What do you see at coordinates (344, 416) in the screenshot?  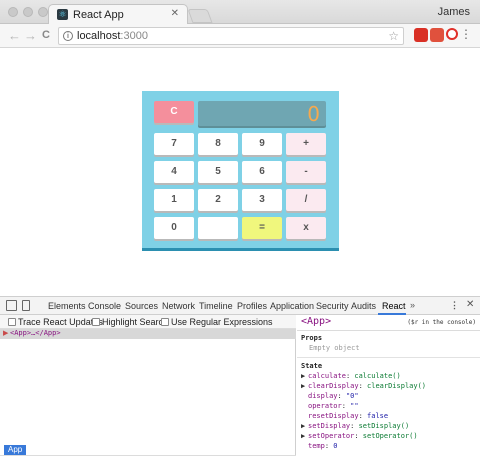 I see `state-row-resetDisplay: resetDisplay: false` at bounding box center [344, 416].